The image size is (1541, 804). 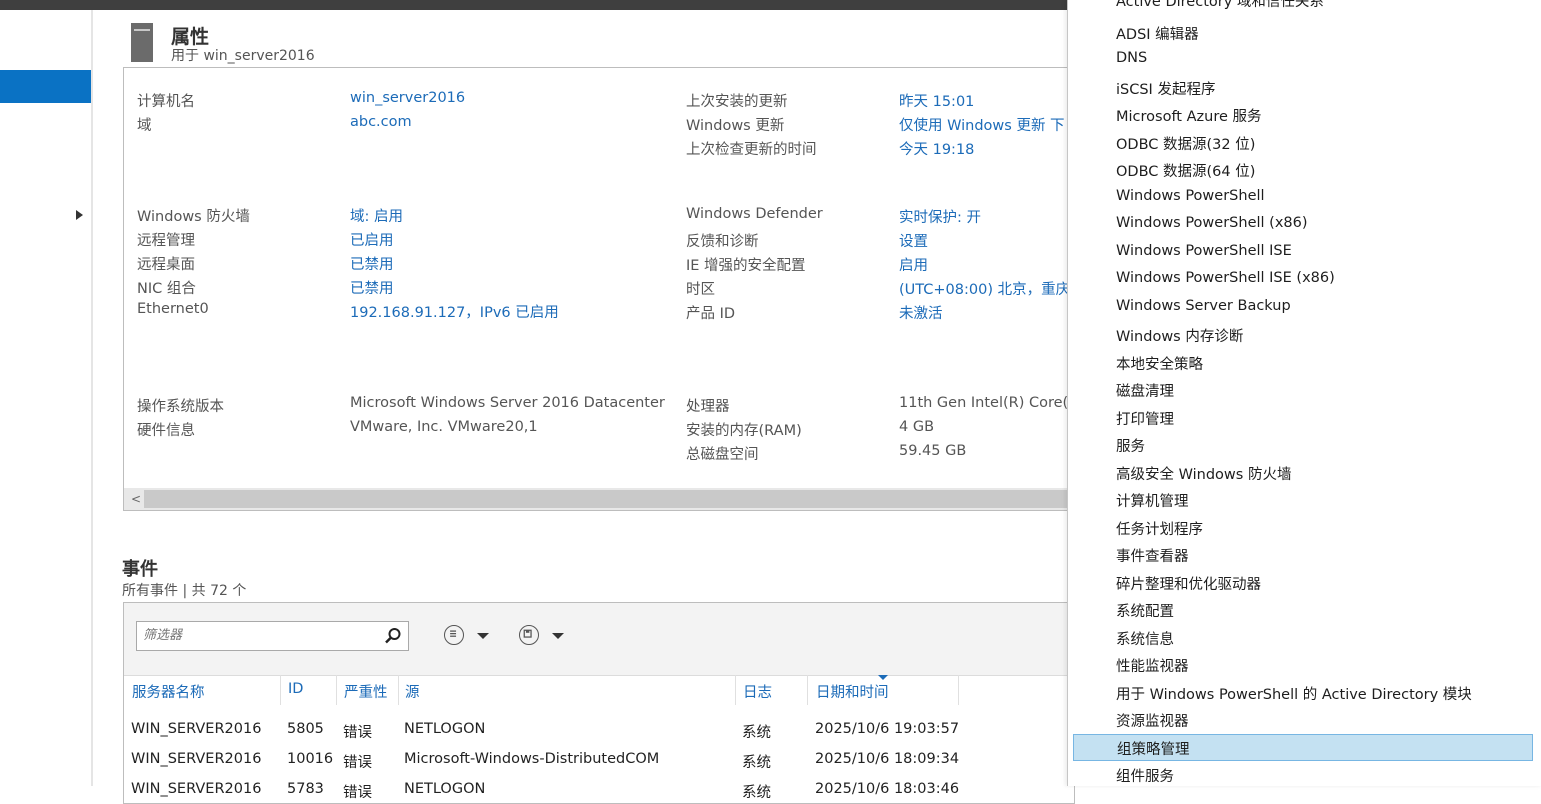 I want to click on label-product-id: 产品 ID, so click(x=711, y=314).